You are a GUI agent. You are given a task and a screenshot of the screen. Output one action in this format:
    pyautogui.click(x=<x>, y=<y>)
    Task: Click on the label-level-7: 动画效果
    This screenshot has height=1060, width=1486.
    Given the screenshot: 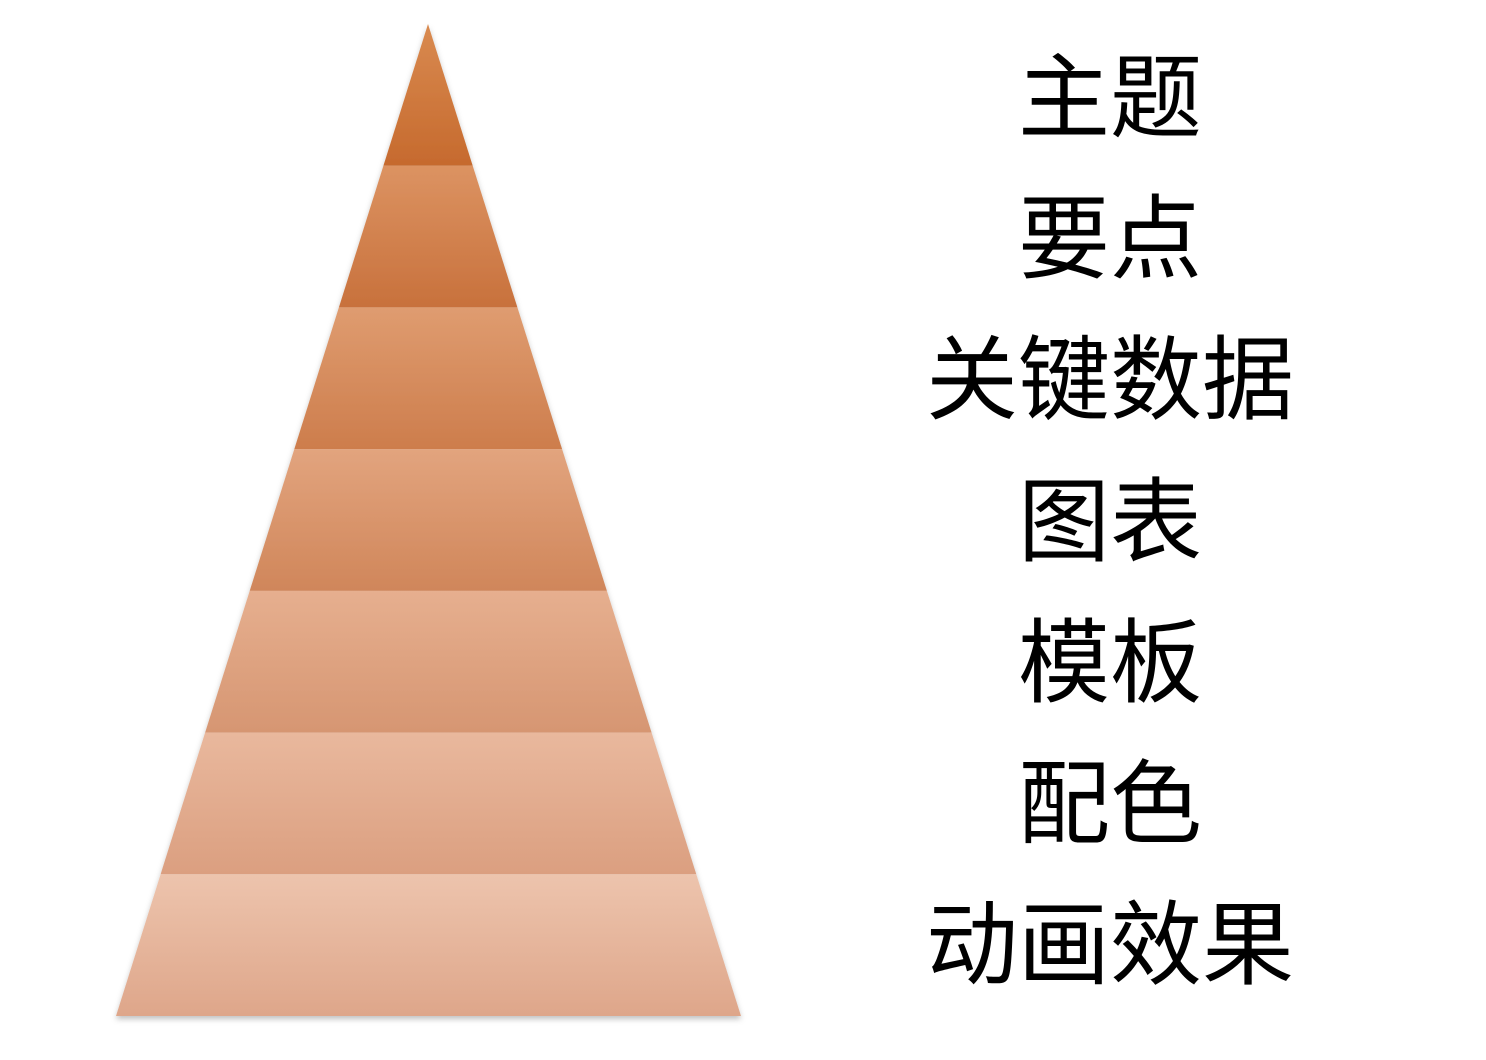 What is the action you would take?
    pyautogui.click(x=1109, y=945)
    